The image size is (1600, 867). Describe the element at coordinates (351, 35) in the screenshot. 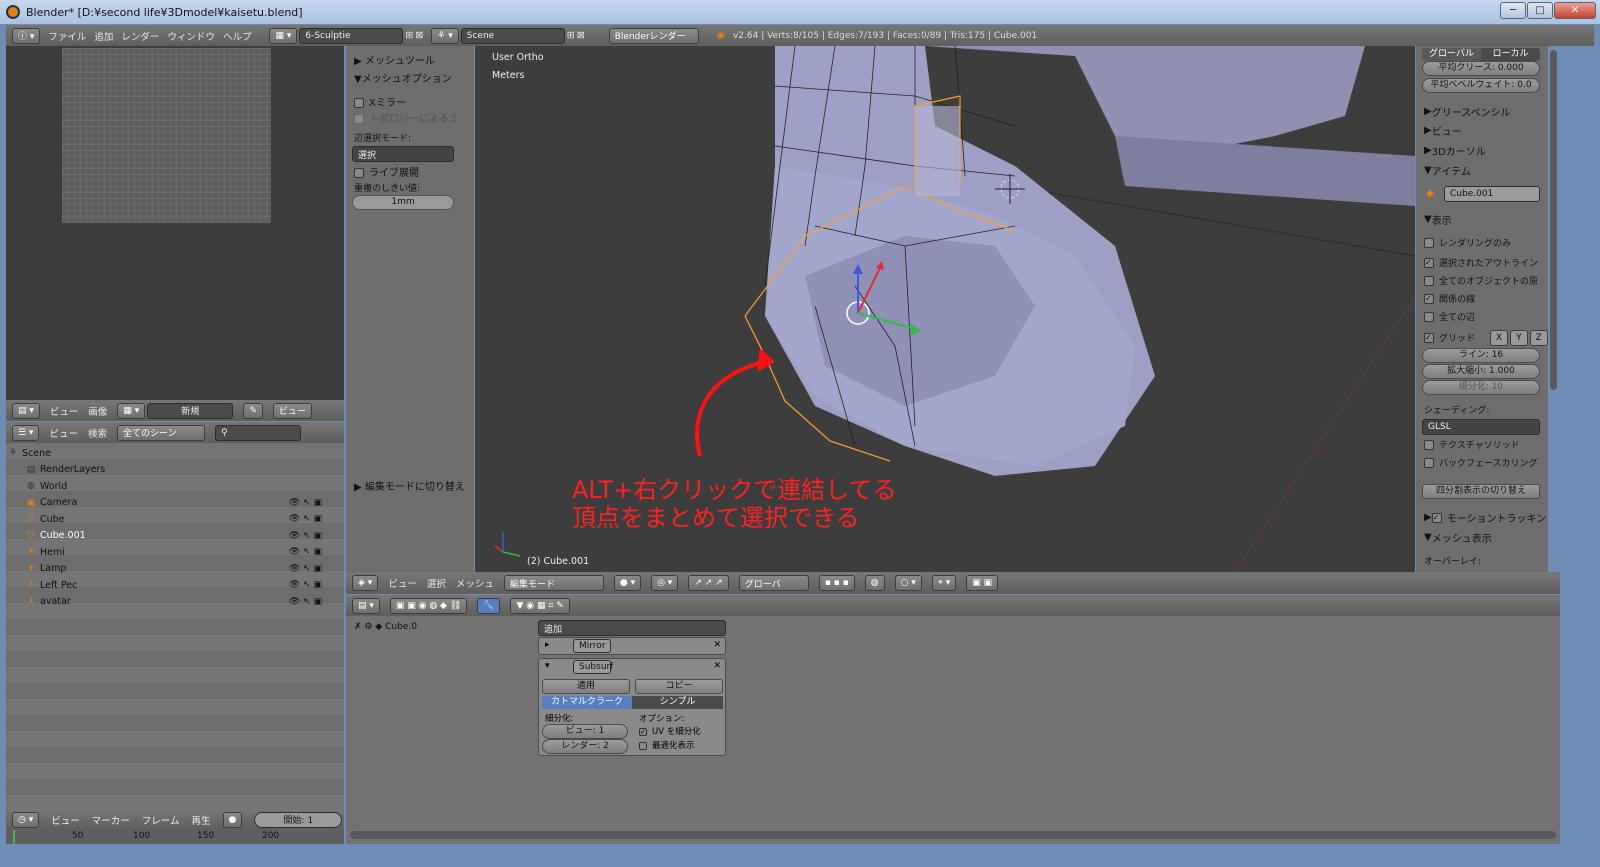

I see `screen-layout-field: 6-Sculptie` at that location.